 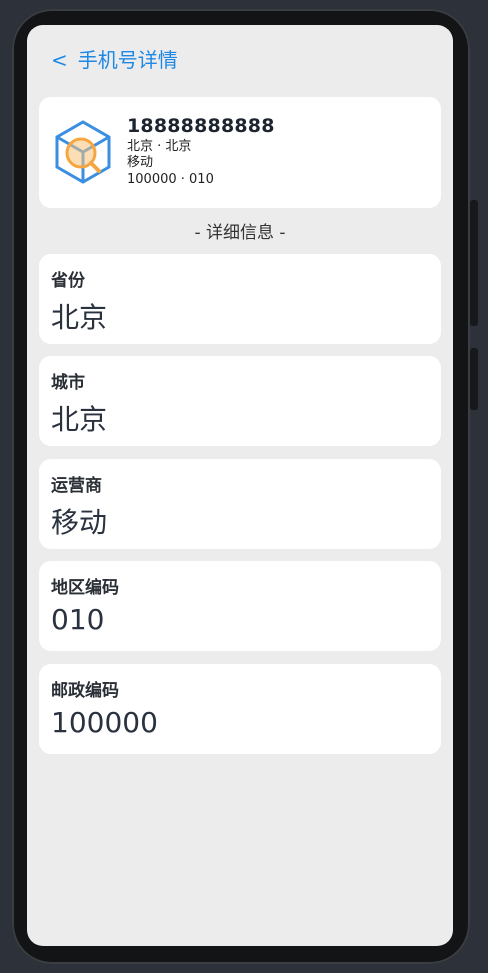 What do you see at coordinates (85, 691) in the screenshot?
I see `field-label: 邮政编码` at bounding box center [85, 691].